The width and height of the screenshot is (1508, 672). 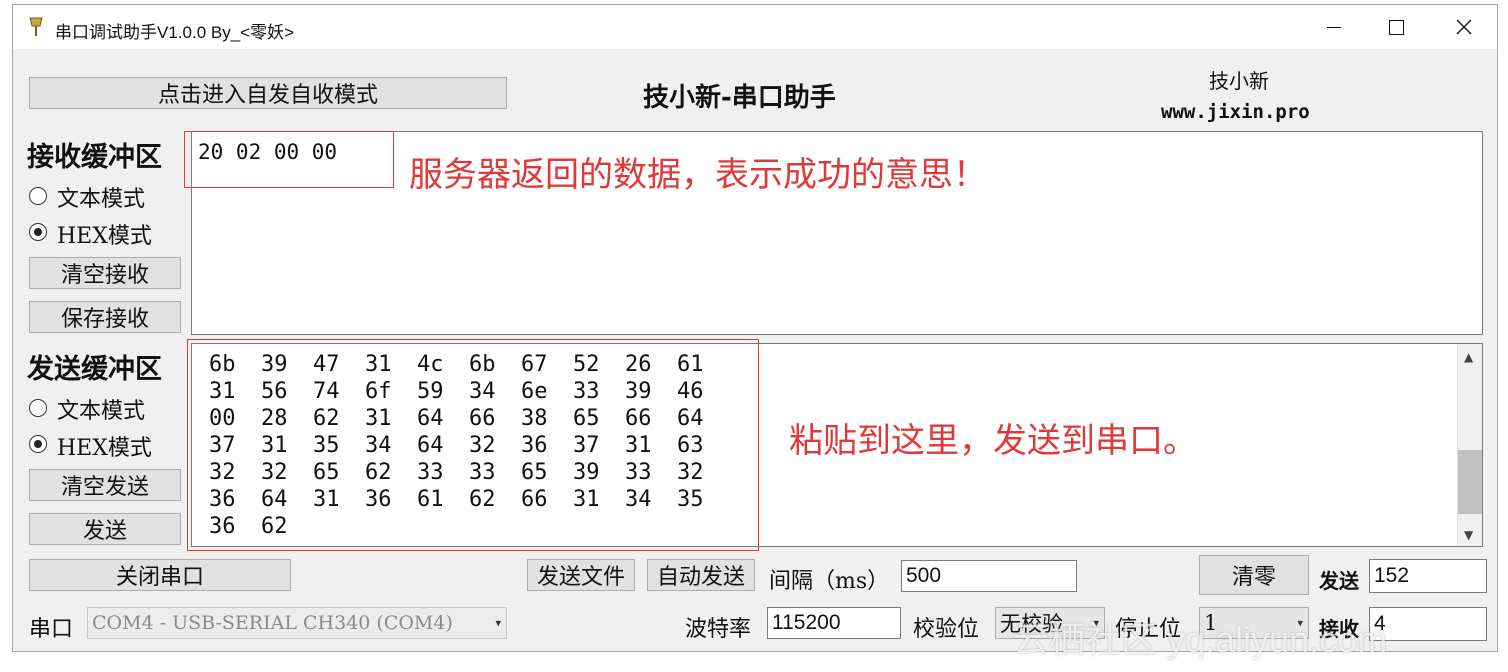 I want to click on self-test-mode-button: 点击进入自发自收模式, so click(x=268, y=93).